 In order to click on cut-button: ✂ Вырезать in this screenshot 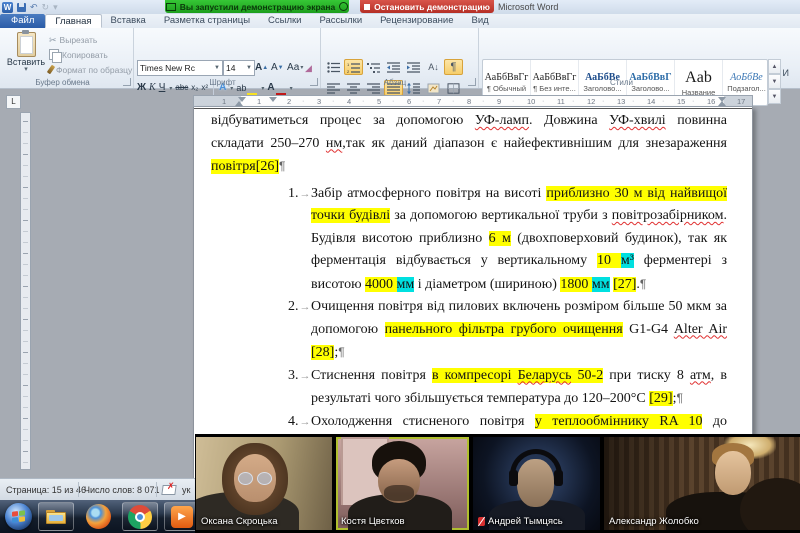, I will do `click(90, 39)`.